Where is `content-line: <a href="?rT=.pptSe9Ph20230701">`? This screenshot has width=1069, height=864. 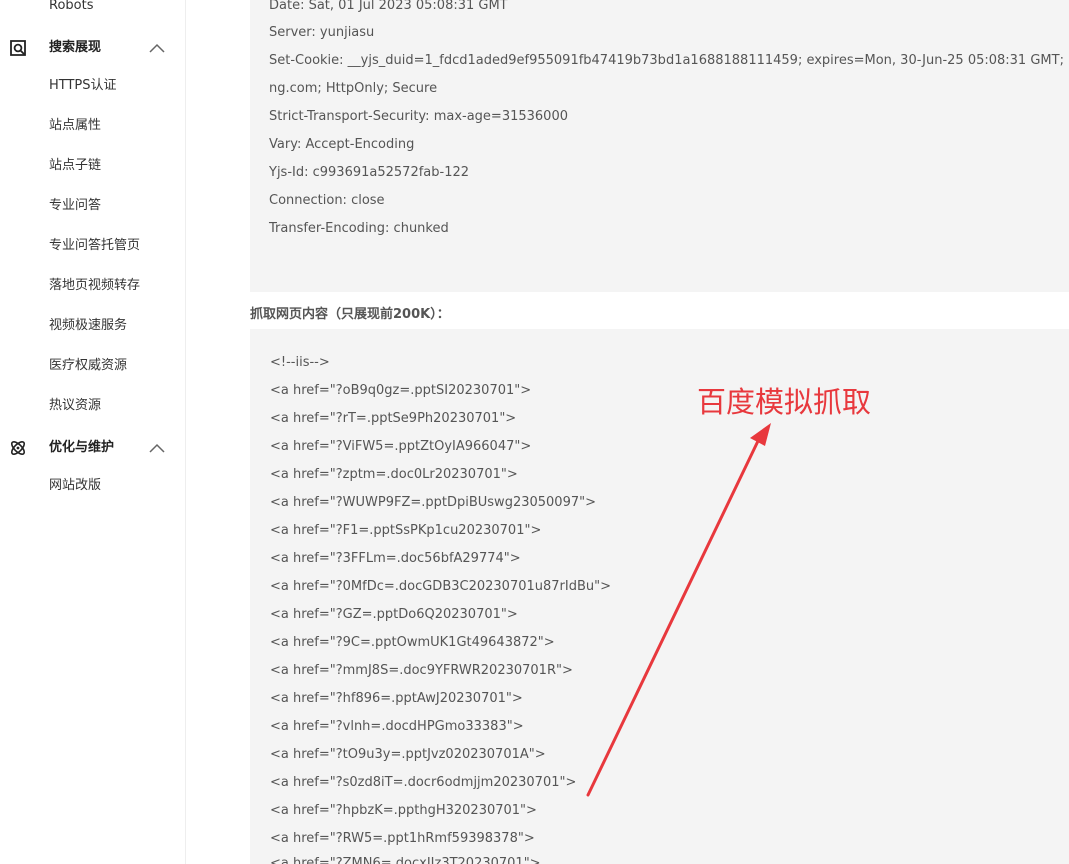 content-line: <a href="?rT=.pptSe9Ph20230701"> is located at coordinates (393, 418).